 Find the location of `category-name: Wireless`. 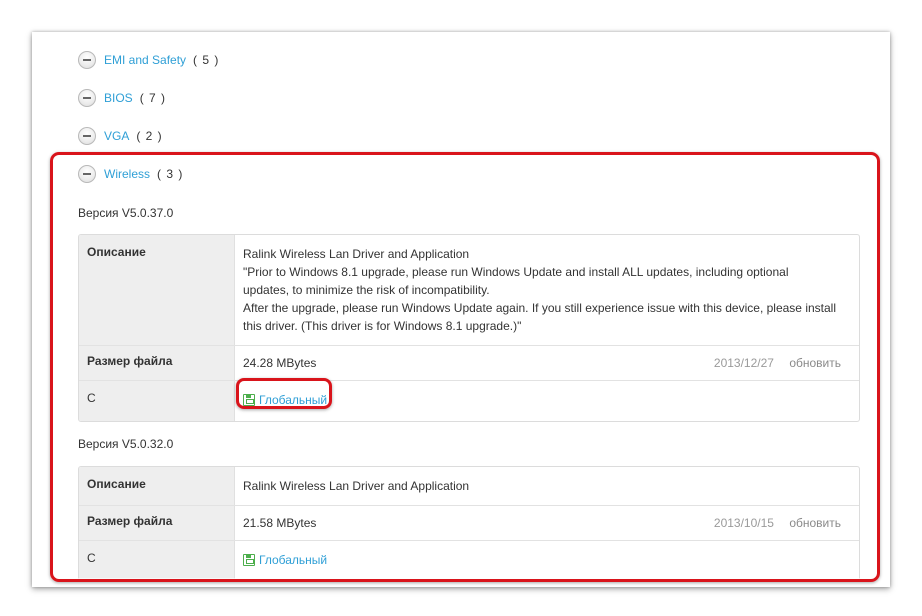

category-name: Wireless is located at coordinates (127, 174).